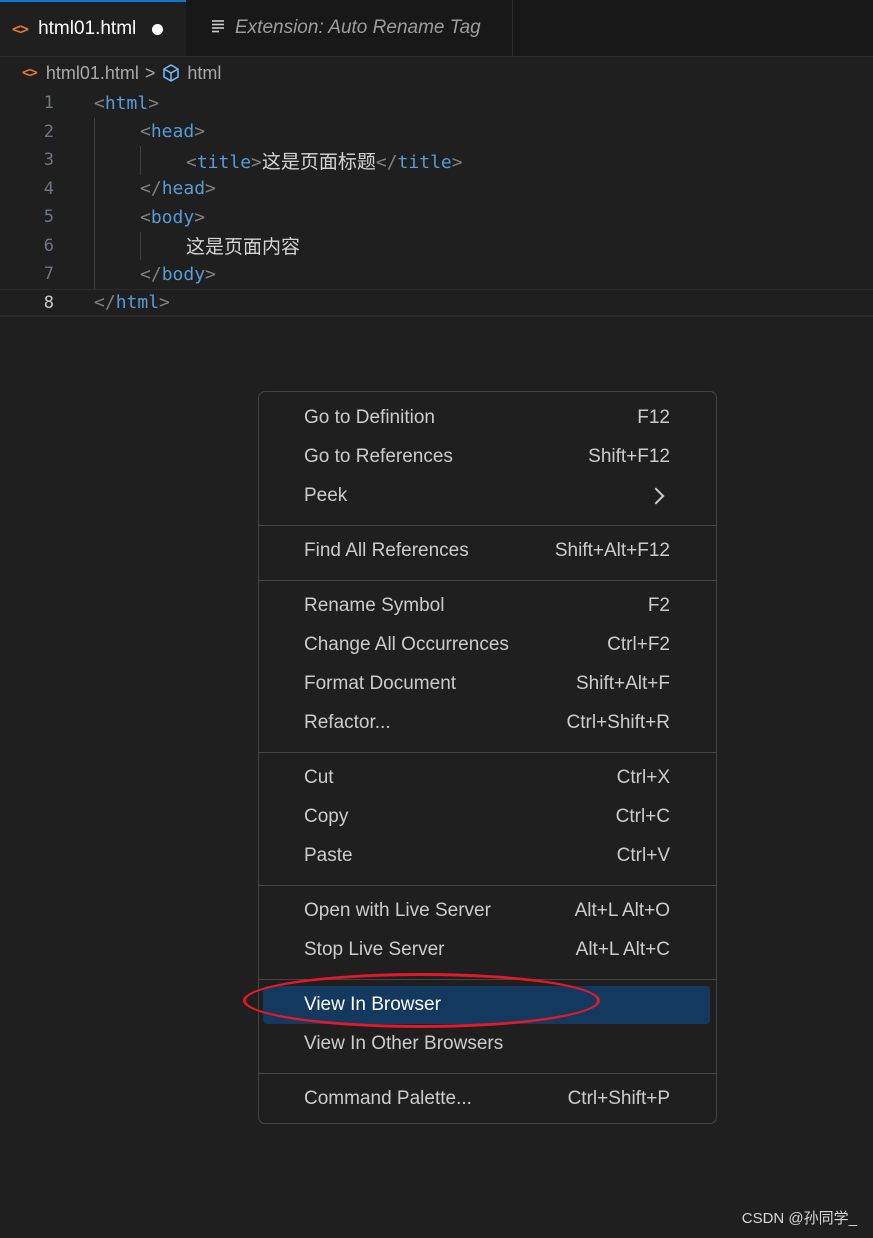 This screenshot has width=873, height=1238. I want to click on menu-item-shortcut: Ctrl+X, so click(643, 777).